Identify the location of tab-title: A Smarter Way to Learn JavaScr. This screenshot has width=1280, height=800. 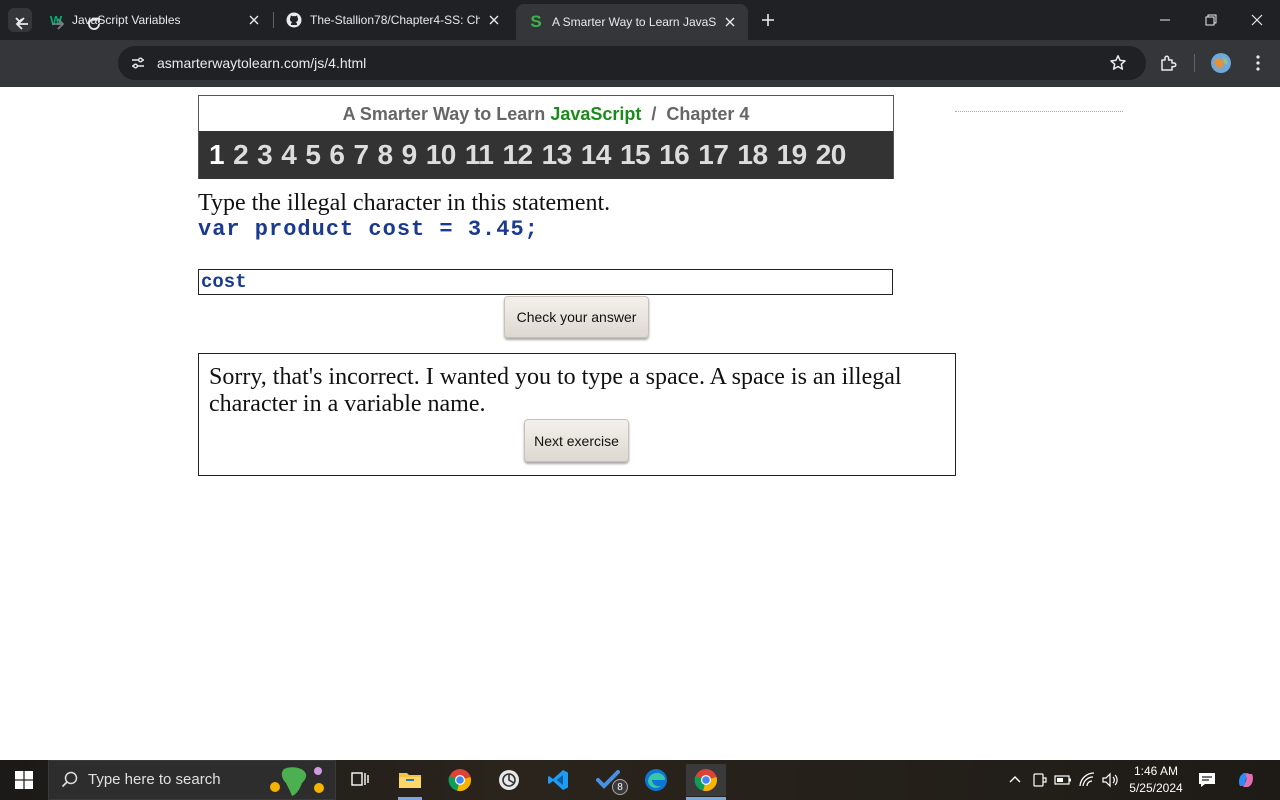
(634, 22).